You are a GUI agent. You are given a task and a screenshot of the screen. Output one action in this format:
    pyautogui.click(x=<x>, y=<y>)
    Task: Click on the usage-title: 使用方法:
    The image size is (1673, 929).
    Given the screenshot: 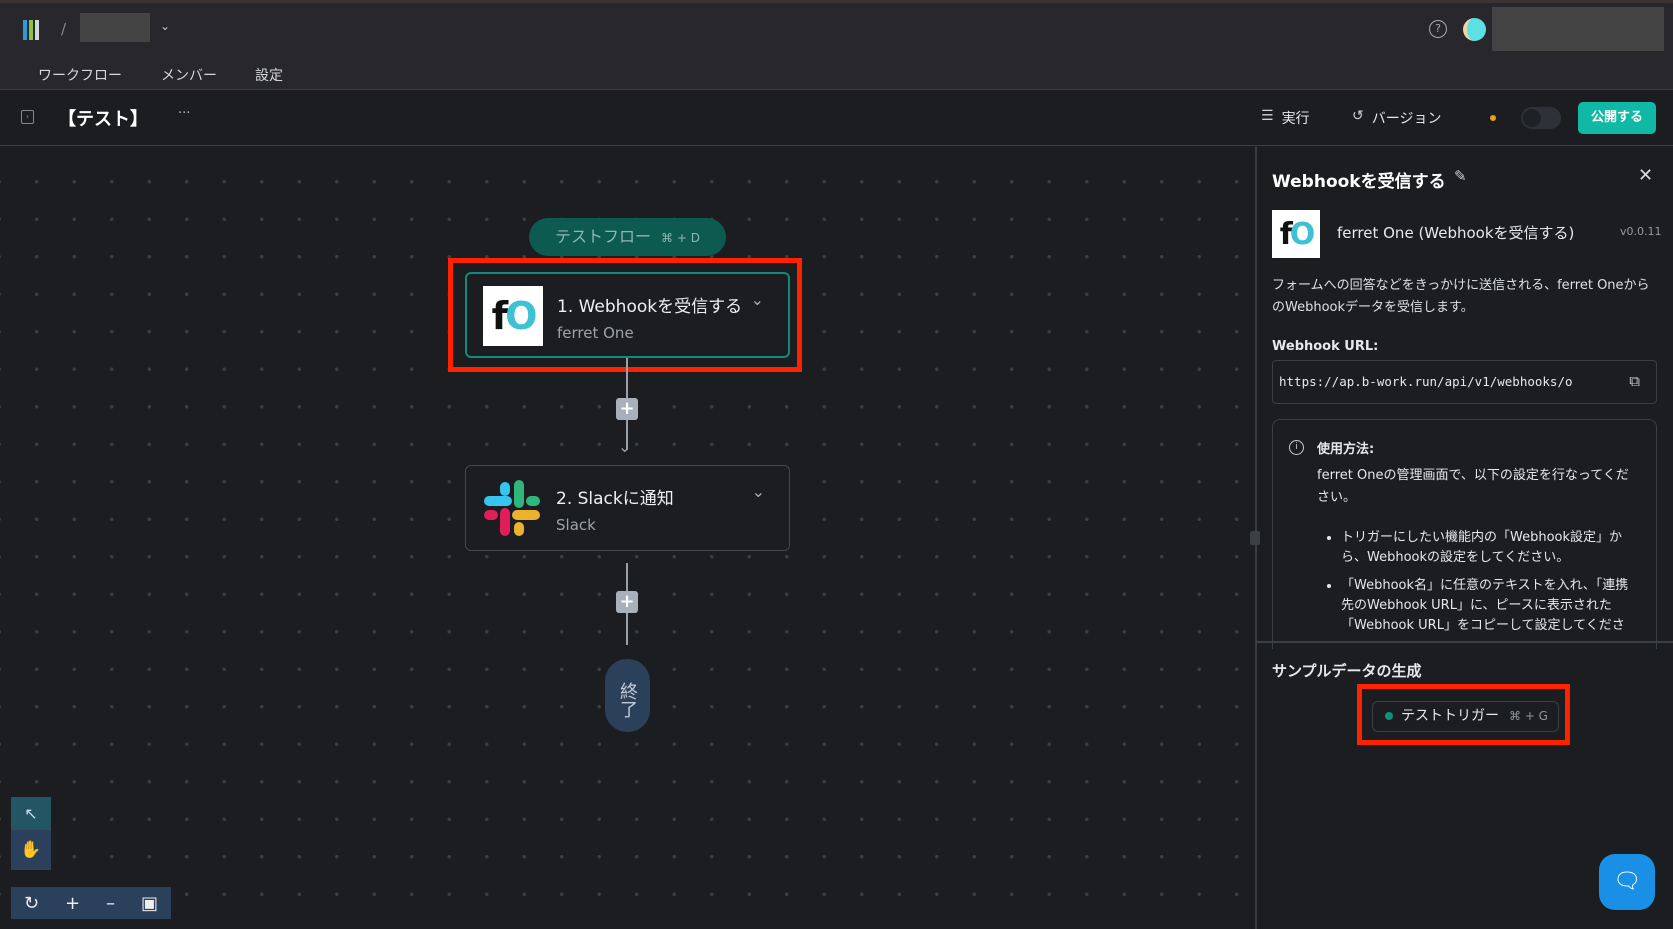 What is the action you would take?
    pyautogui.click(x=1346, y=449)
    